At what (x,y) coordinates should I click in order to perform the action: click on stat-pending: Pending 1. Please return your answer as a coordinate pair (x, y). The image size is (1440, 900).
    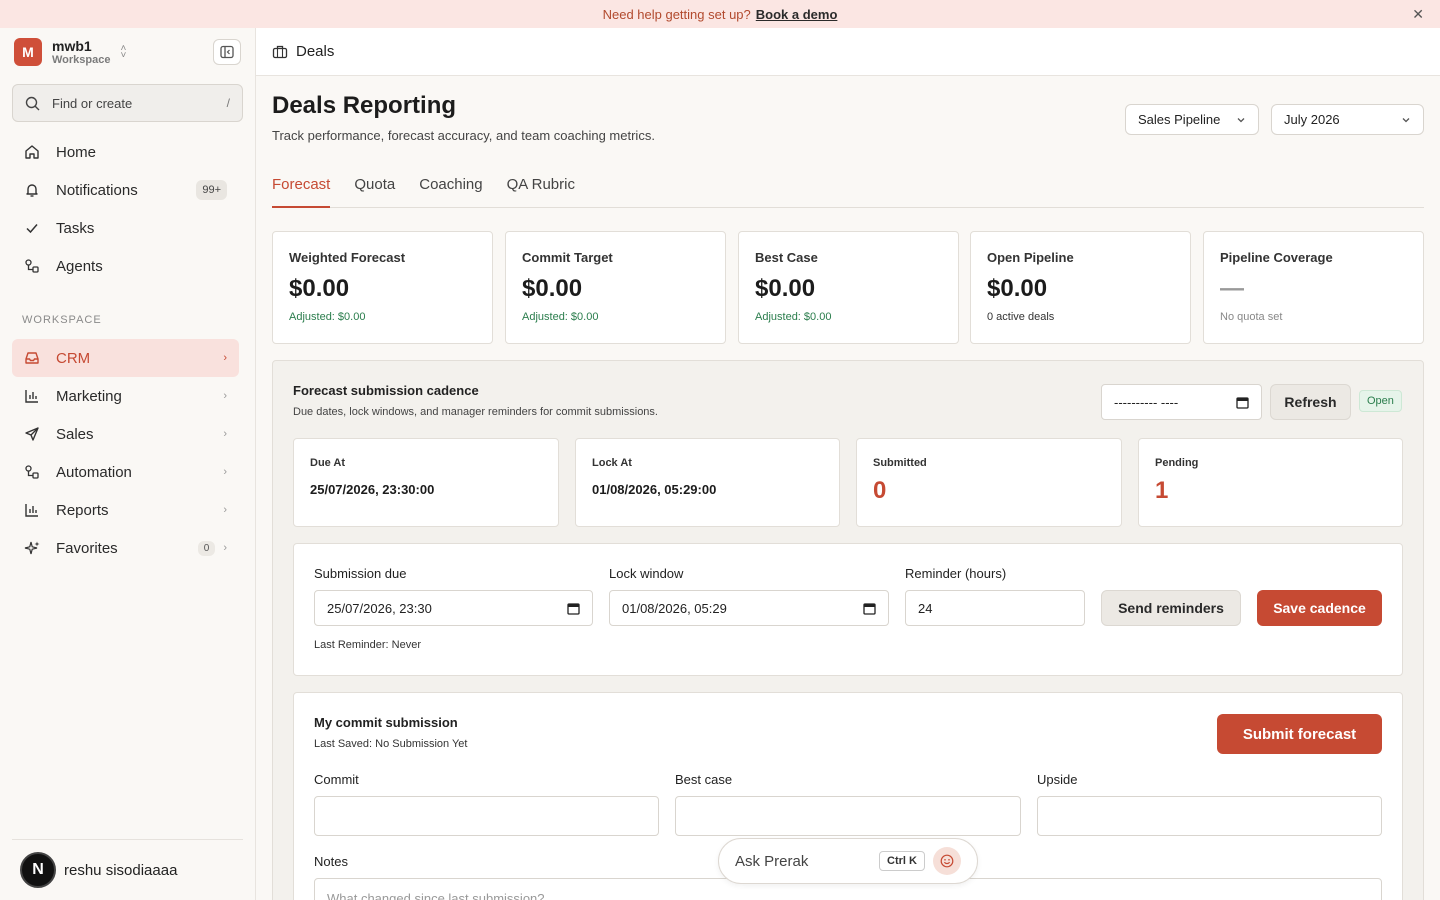
    Looking at the image, I should click on (1270, 482).